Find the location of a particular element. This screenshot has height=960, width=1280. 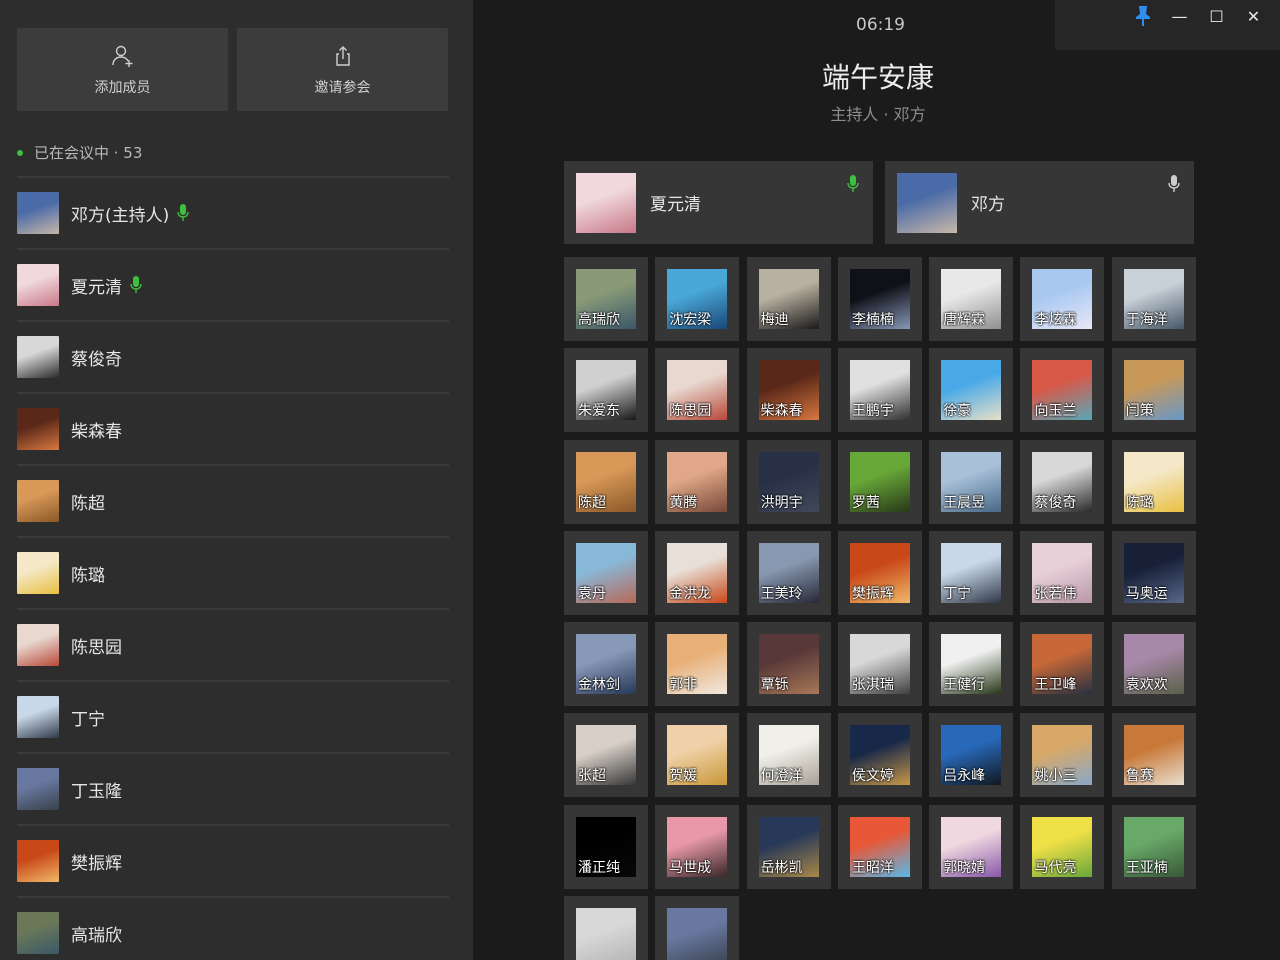

speaker-card: 夏元清 is located at coordinates (718, 202).